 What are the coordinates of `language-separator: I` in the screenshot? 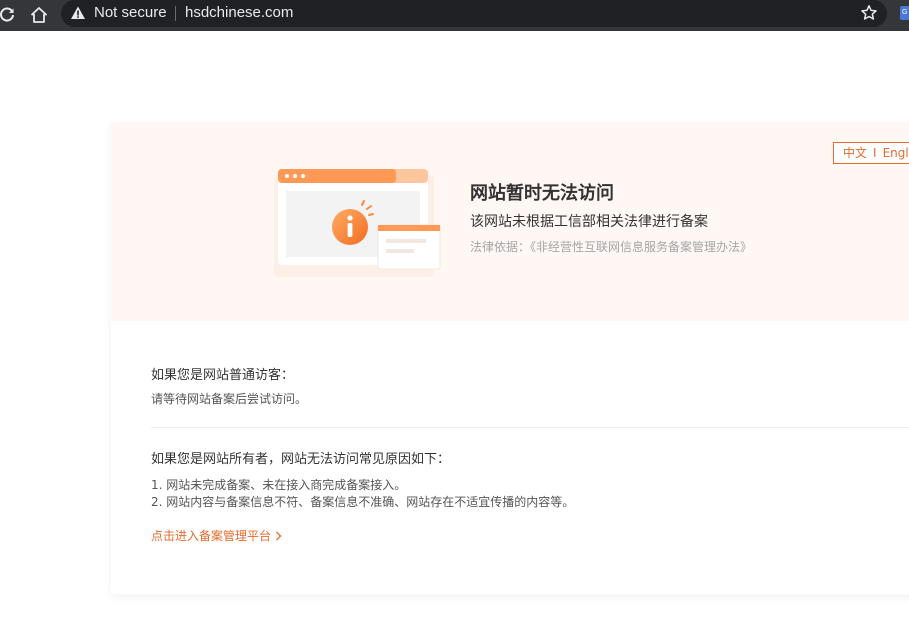 It's located at (875, 153).